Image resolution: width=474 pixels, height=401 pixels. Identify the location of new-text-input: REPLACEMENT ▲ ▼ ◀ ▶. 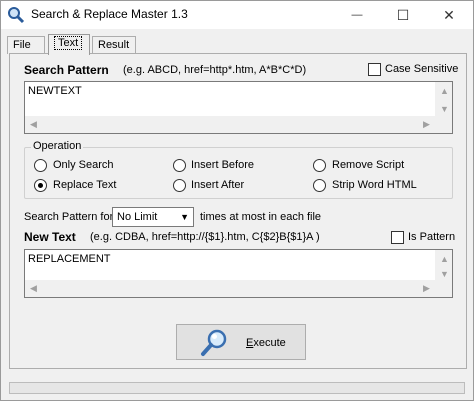
(238, 273).